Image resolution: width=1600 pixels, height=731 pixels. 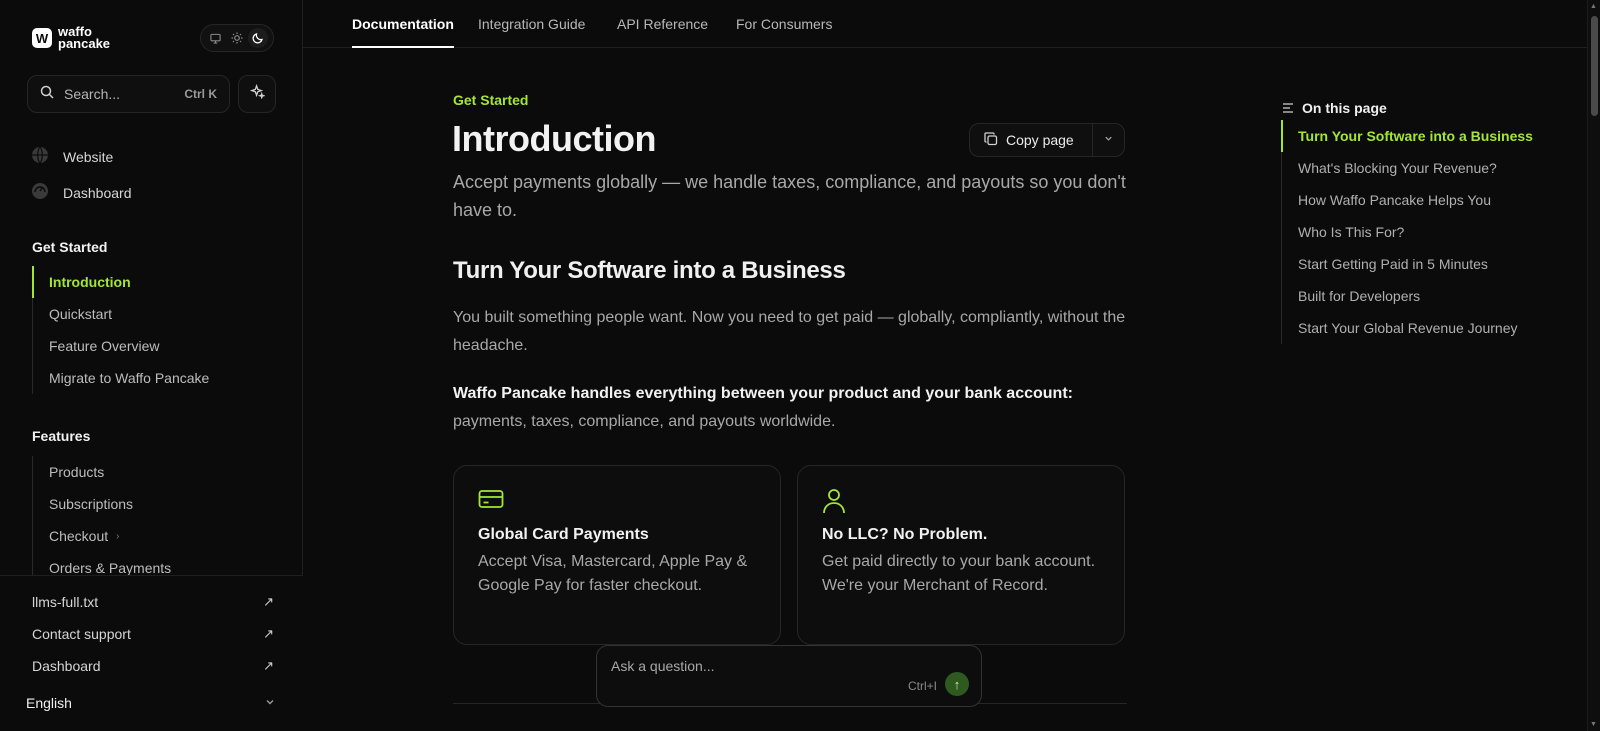 I want to click on website-link-label: Website, so click(x=88, y=156).